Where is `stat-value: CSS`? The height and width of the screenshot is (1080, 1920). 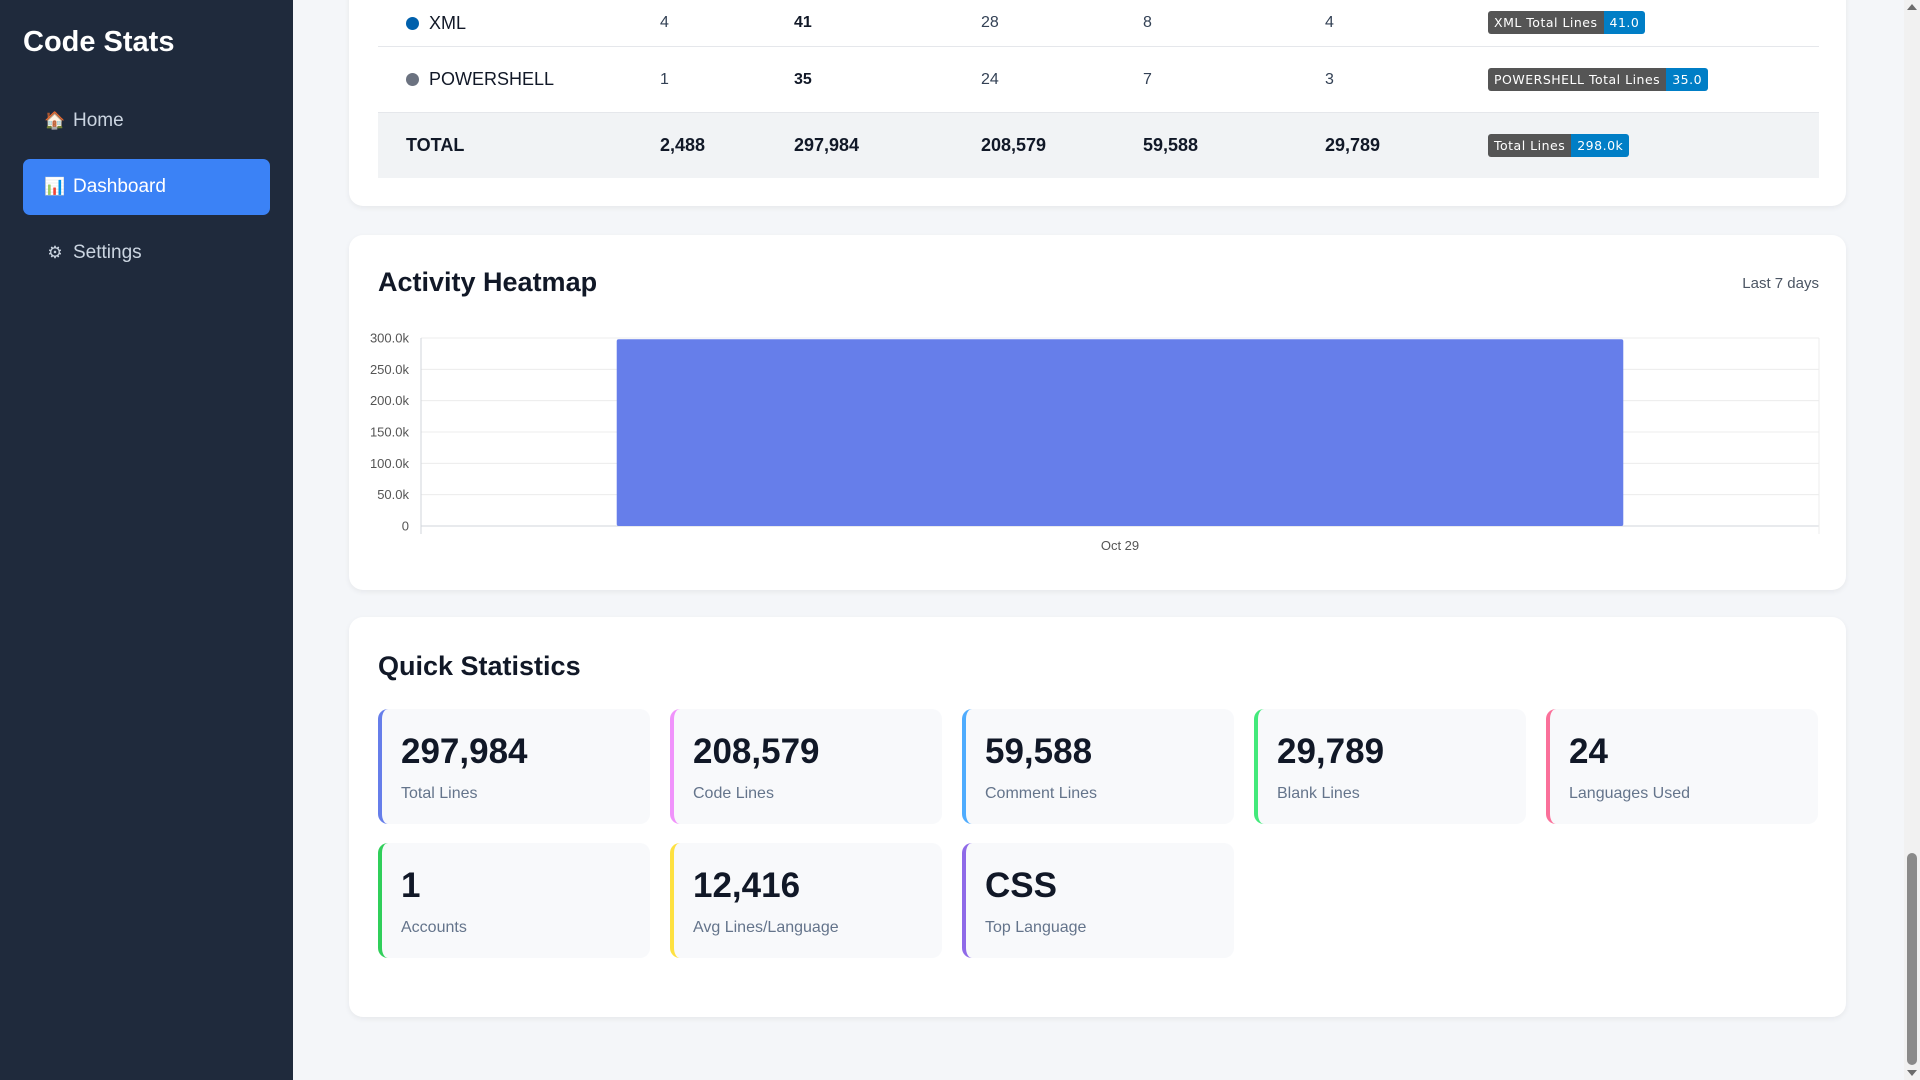
stat-value: CSS is located at coordinates (1021, 885).